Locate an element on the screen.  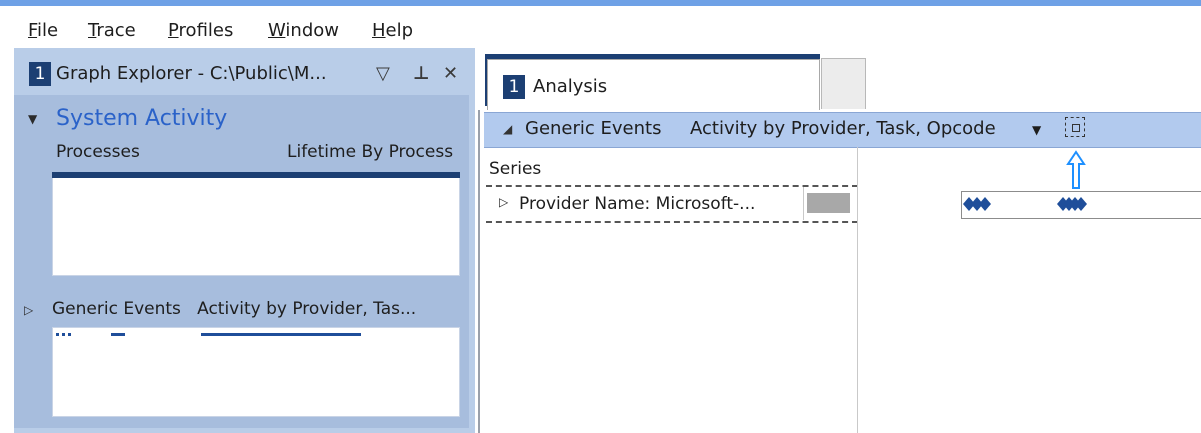
system-activity-title: System Activity is located at coordinates (141, 118).